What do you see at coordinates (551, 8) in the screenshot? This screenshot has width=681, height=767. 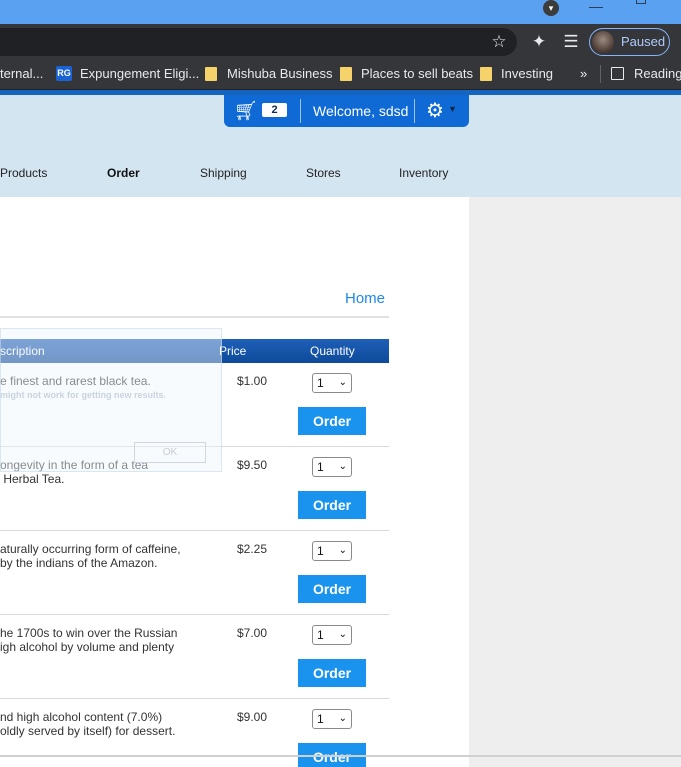 I see `tab-search-icon: ▾` at bounding box center [551, 8].